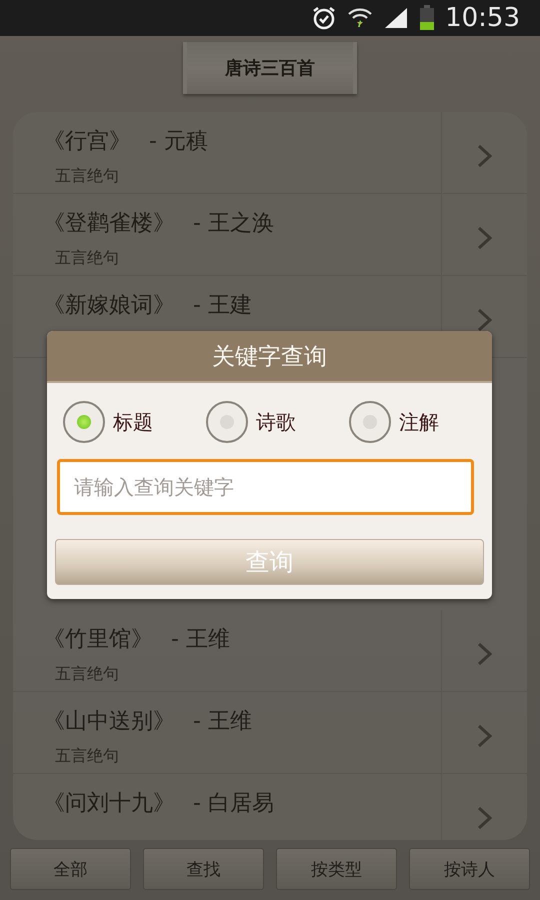  Describe the element at coordinates (482, 18) in the screenshot. I see `status-time: 10:53` at that location.